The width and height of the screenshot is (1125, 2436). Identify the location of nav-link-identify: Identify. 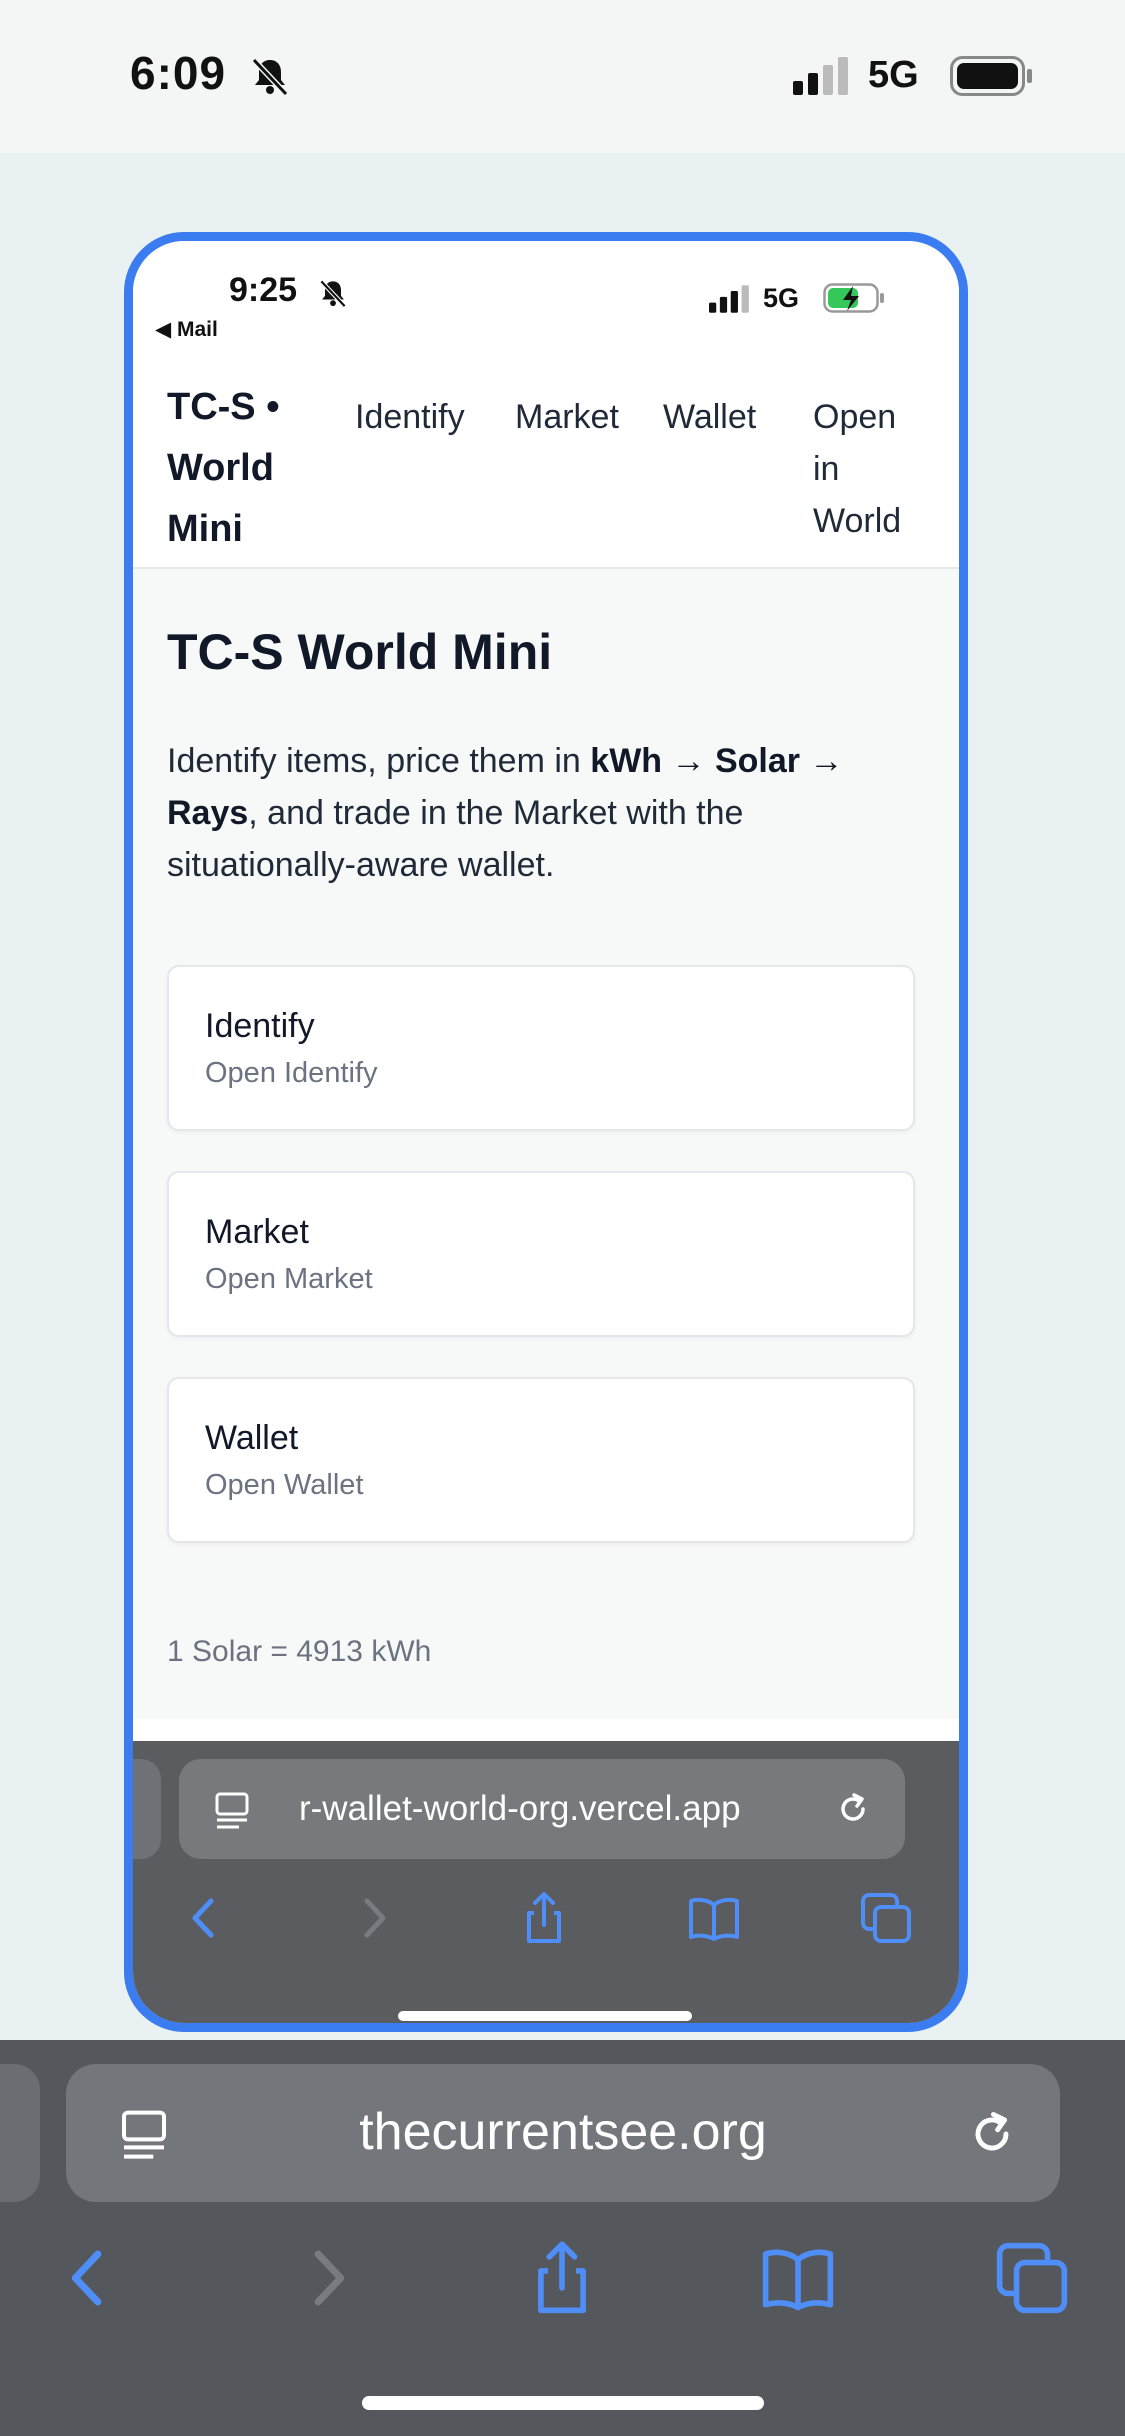
(410, 417).